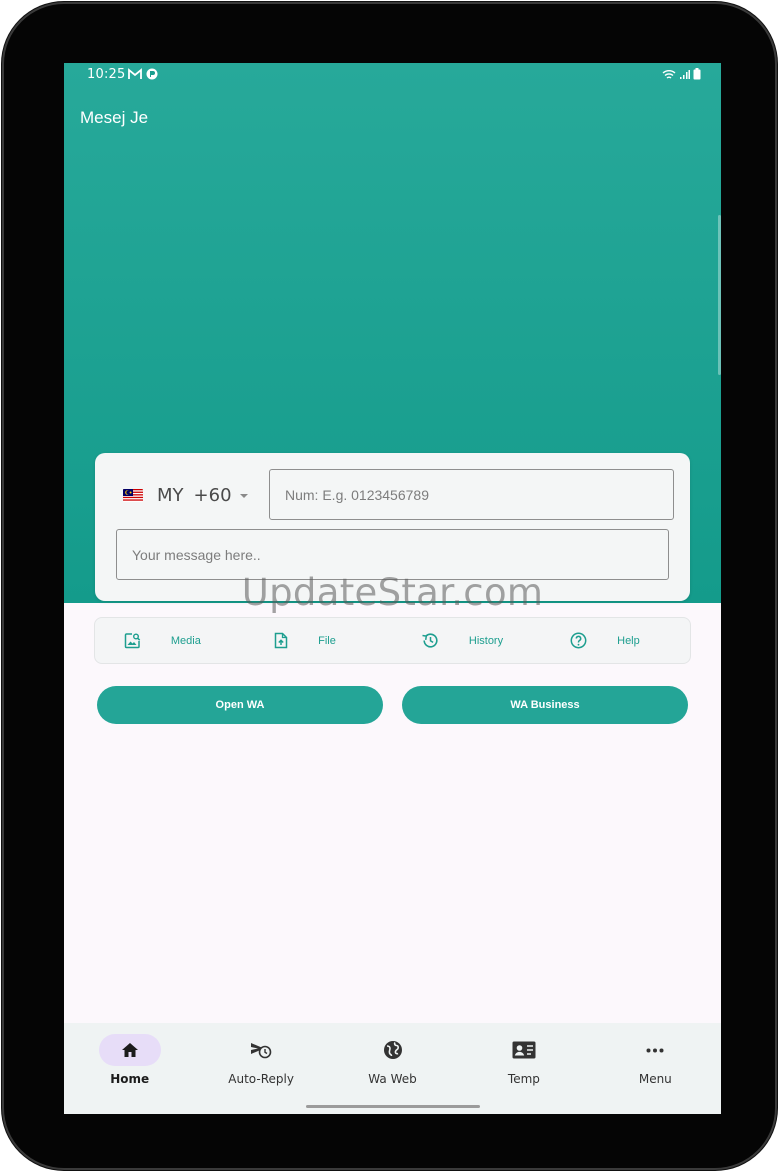 The width and height of the screenshot is (779, 1172). What do you see at coordinates (392, 1079) in the screenshot?
I see `nav-label-wa-web: Wa Web` at bounding box center [392, 1079].